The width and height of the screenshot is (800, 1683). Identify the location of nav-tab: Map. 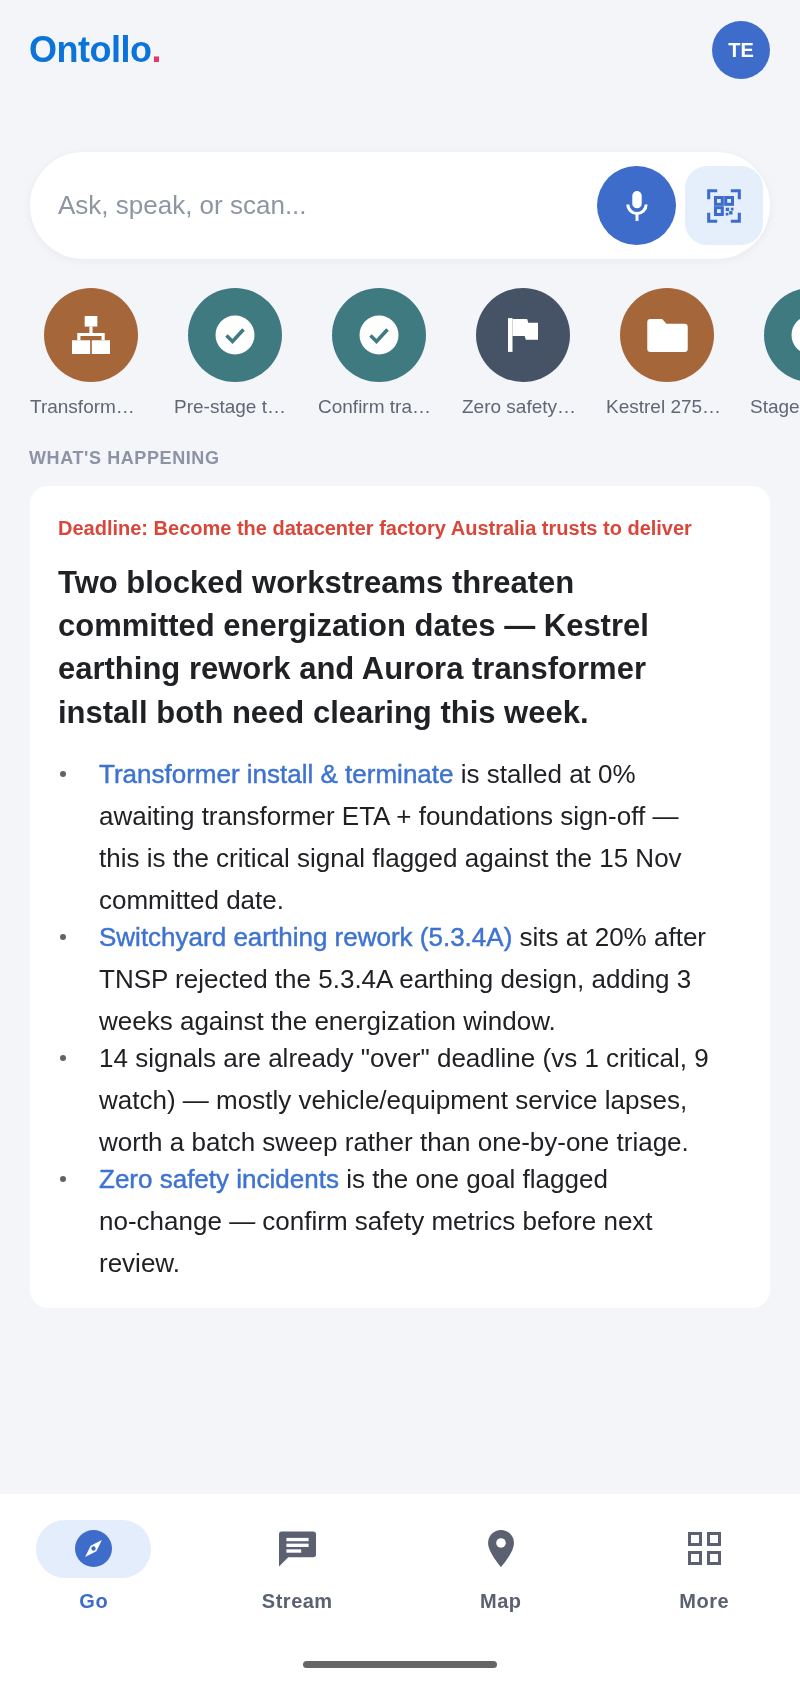
(501, 1566).